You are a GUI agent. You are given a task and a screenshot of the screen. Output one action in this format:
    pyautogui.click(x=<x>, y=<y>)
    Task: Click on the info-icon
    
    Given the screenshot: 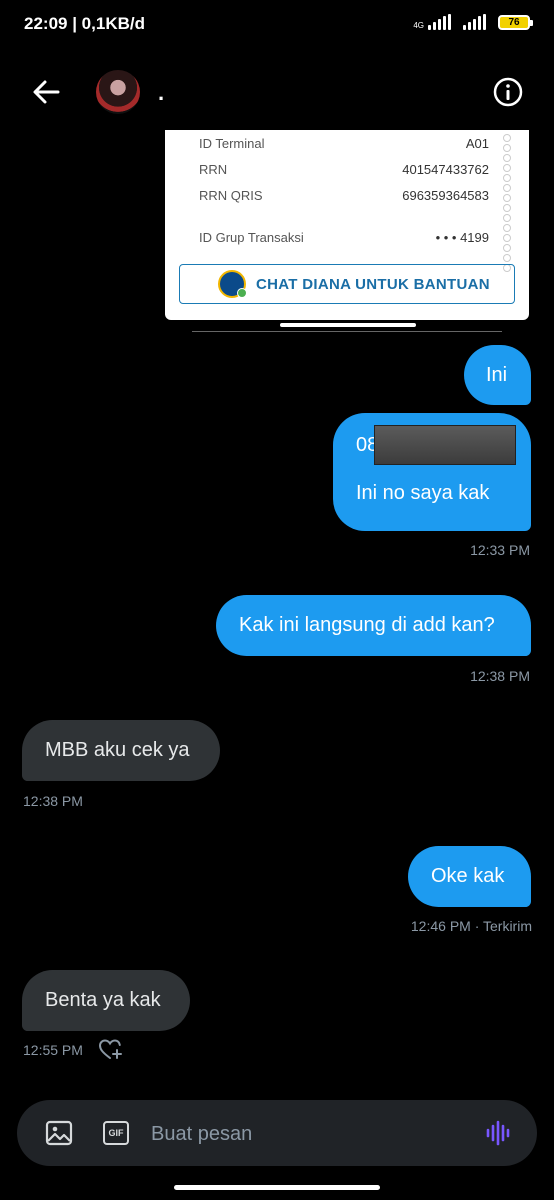 What is the action you would take?
    pyautogui.click(x=508, y=92)
    